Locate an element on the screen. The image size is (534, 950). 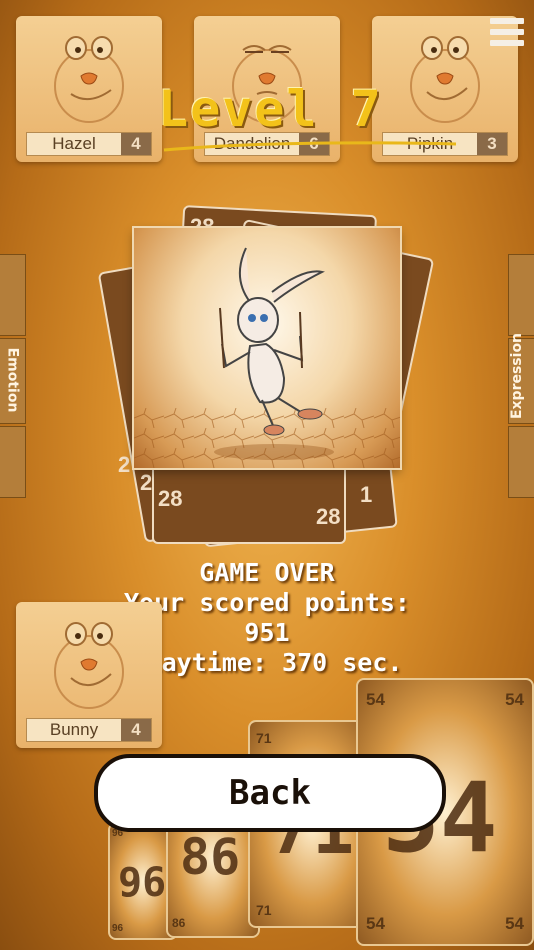
player-card-bunny: Bunny 4 is located at coordinates (89, 675).